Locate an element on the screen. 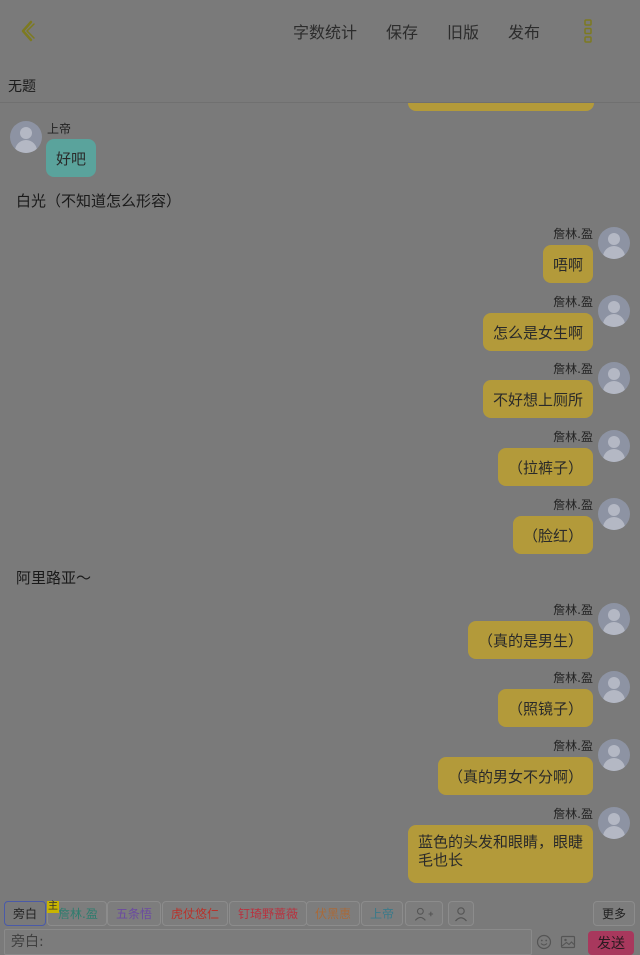 This screenshot has width=640, height=955. speaker-name: 上帝 is located at coordinates (59, 129).